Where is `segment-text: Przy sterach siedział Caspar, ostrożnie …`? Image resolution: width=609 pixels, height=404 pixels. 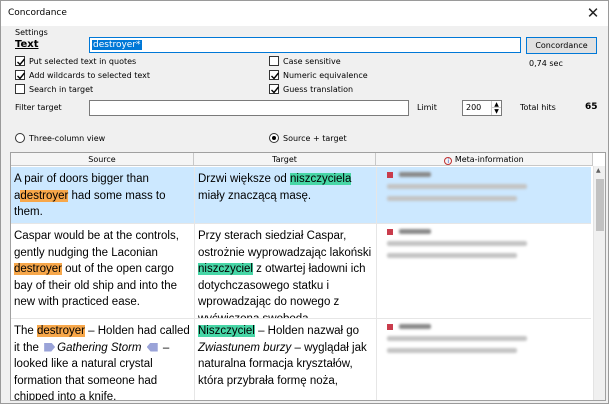
segment-text: Przy sterach siedział Caspar, ostrożnie … is located at coordinates (285, 244).